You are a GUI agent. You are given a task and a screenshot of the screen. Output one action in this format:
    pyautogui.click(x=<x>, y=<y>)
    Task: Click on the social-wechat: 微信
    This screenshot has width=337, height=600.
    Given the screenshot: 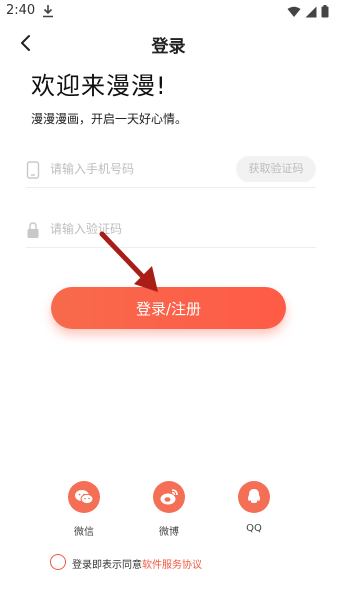 What is the action you would take?
    pyautogui.click(x=84, y=509)
    